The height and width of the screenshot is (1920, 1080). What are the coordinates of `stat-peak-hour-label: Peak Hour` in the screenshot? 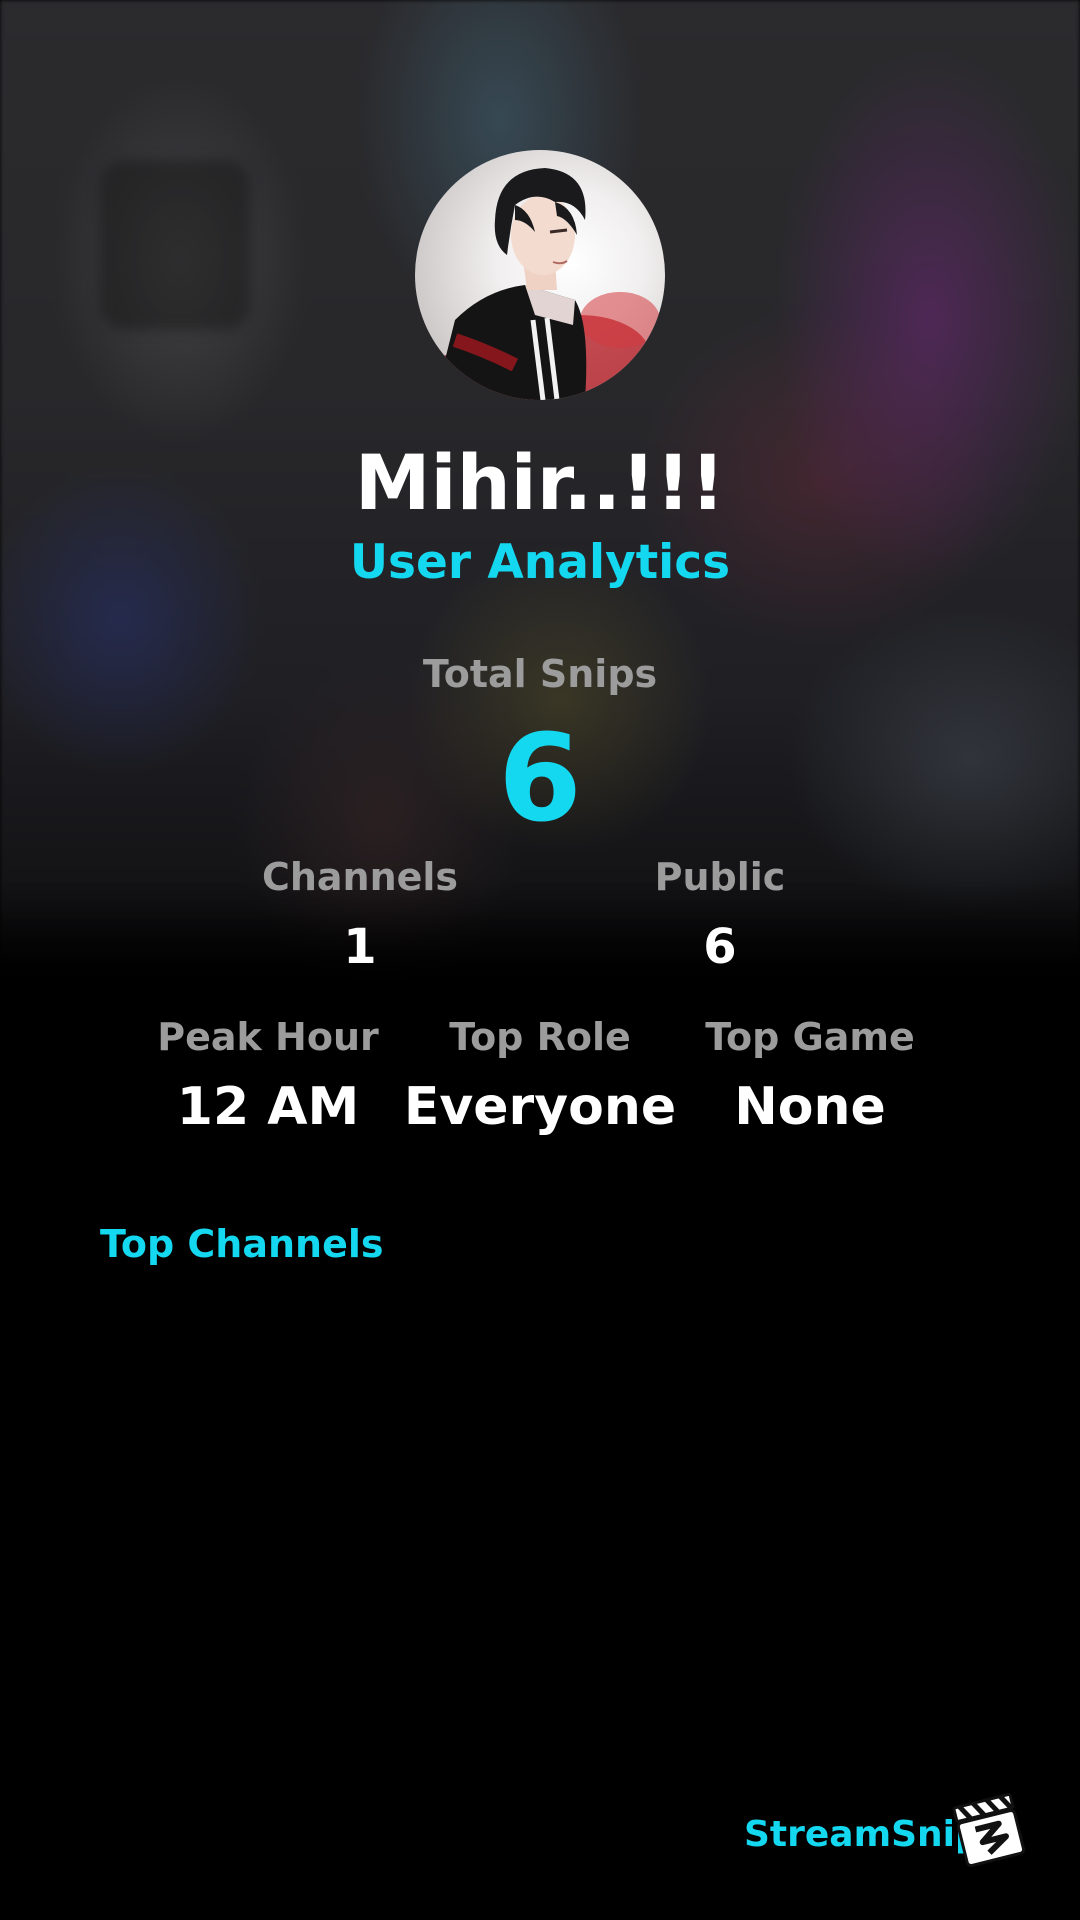 It's located at (268, 1037).